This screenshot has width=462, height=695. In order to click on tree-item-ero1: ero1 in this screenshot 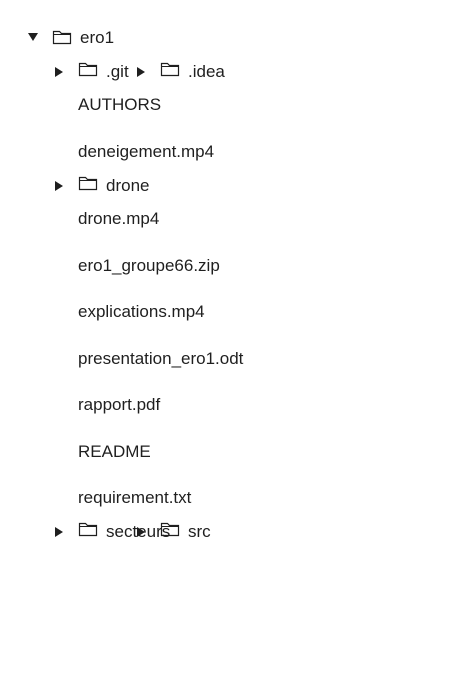, I will do `click(231, 37)`.